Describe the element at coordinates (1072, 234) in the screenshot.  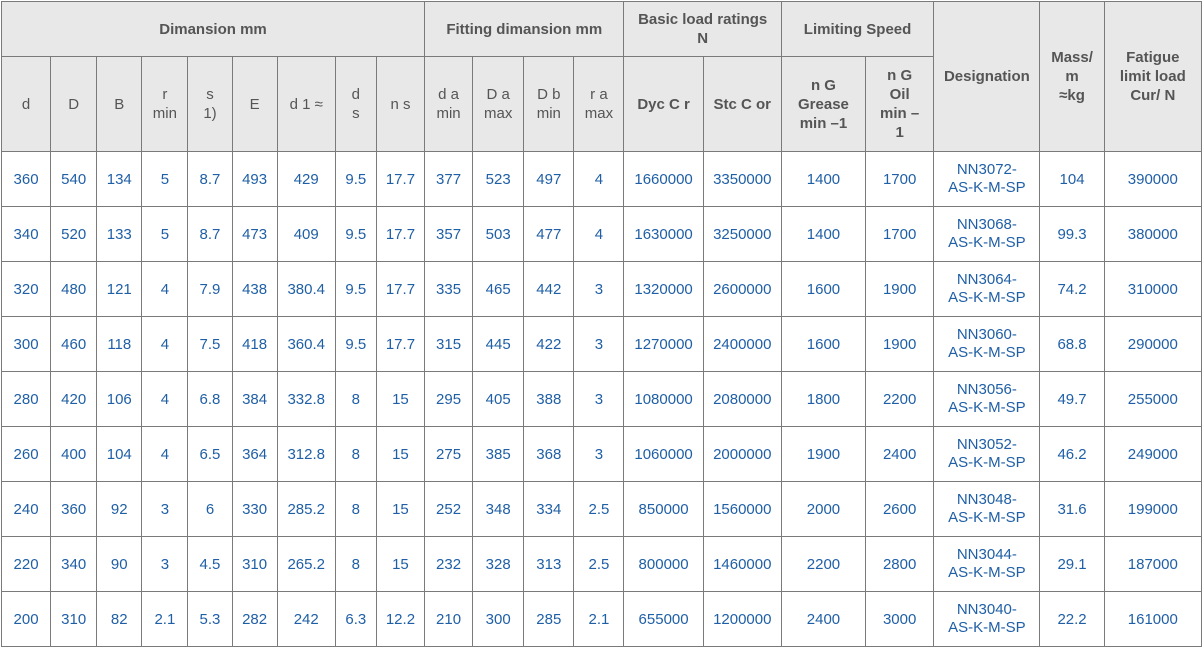
I see `cell-mass: 99.3` at that location.